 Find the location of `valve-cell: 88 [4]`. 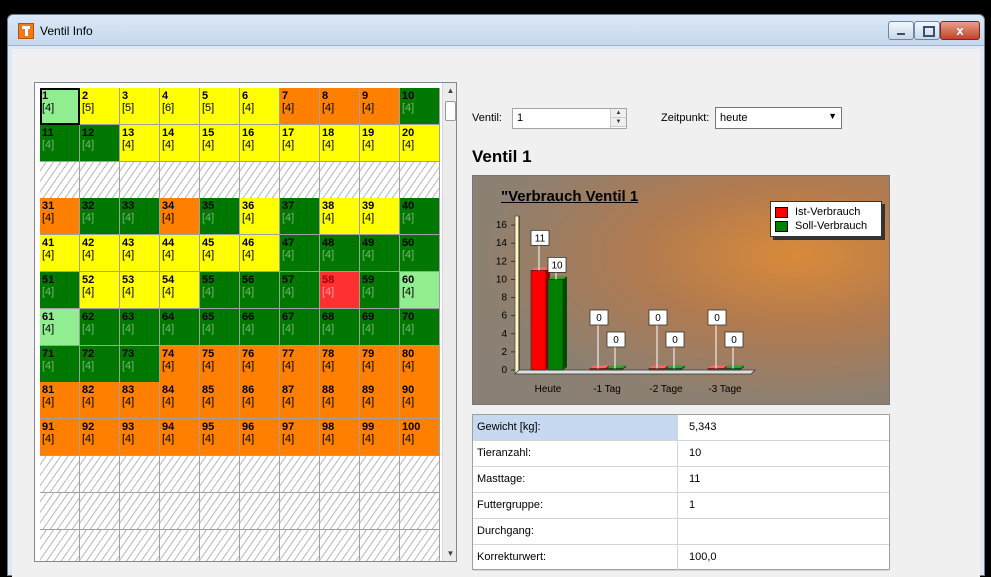

valve-cell: 88 [4] is located at coordinates (340, 400).